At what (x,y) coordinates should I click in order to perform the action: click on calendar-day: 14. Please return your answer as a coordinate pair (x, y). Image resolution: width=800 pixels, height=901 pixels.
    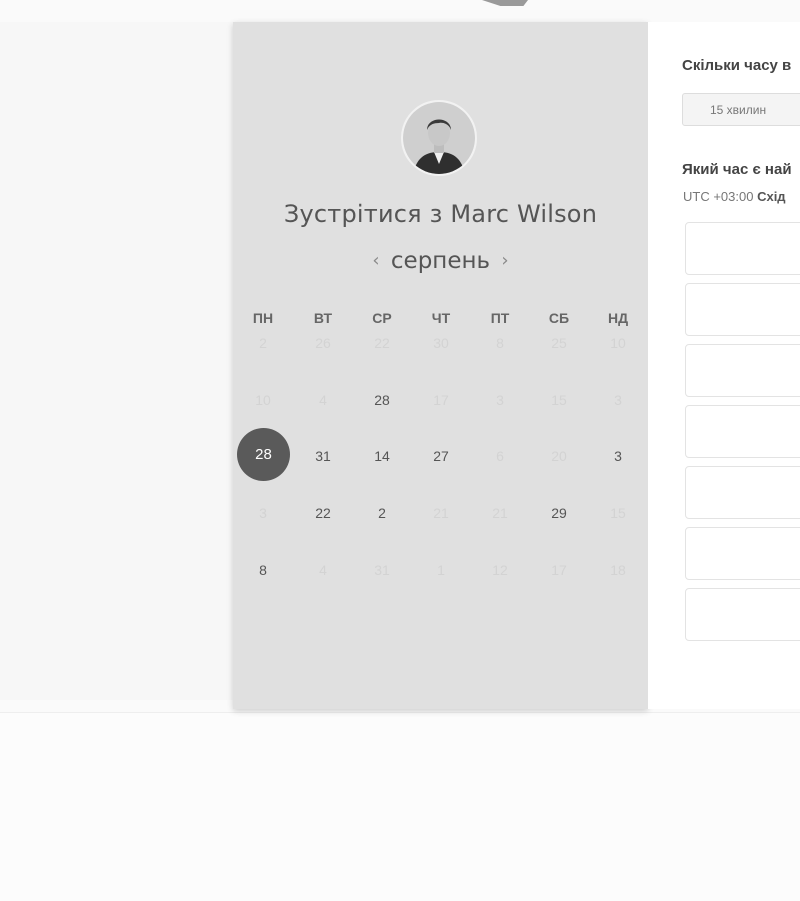
    Looking at the image, I should click on (382, 456).